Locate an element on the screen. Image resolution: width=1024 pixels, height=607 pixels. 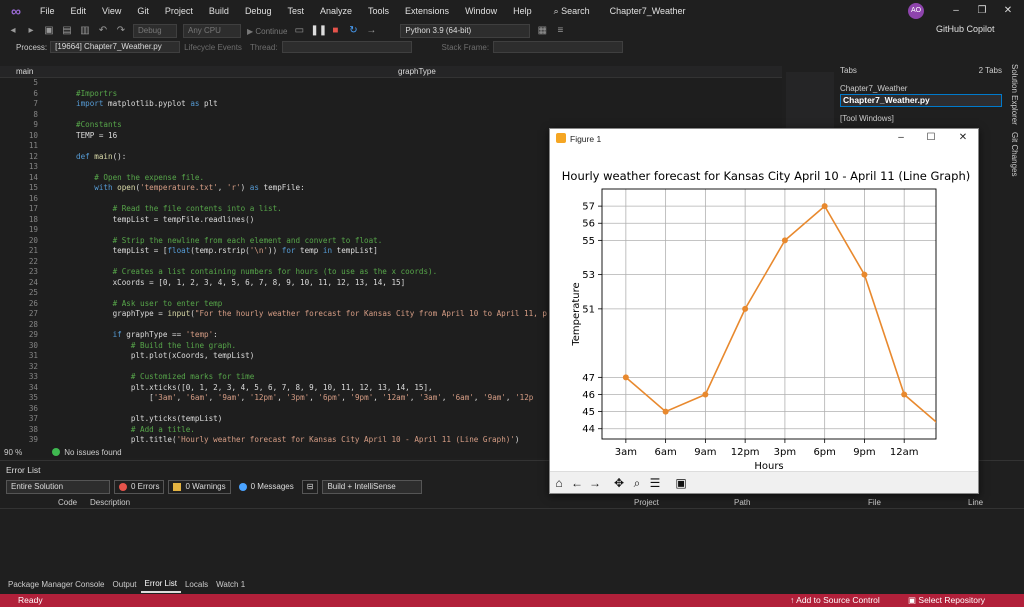
menu-view: View is located at coordinates (111, 11).